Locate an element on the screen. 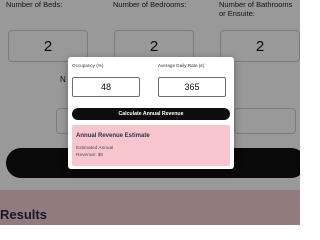  result-title: Annual Revenue Estimate is located at coordinates (113, 136).